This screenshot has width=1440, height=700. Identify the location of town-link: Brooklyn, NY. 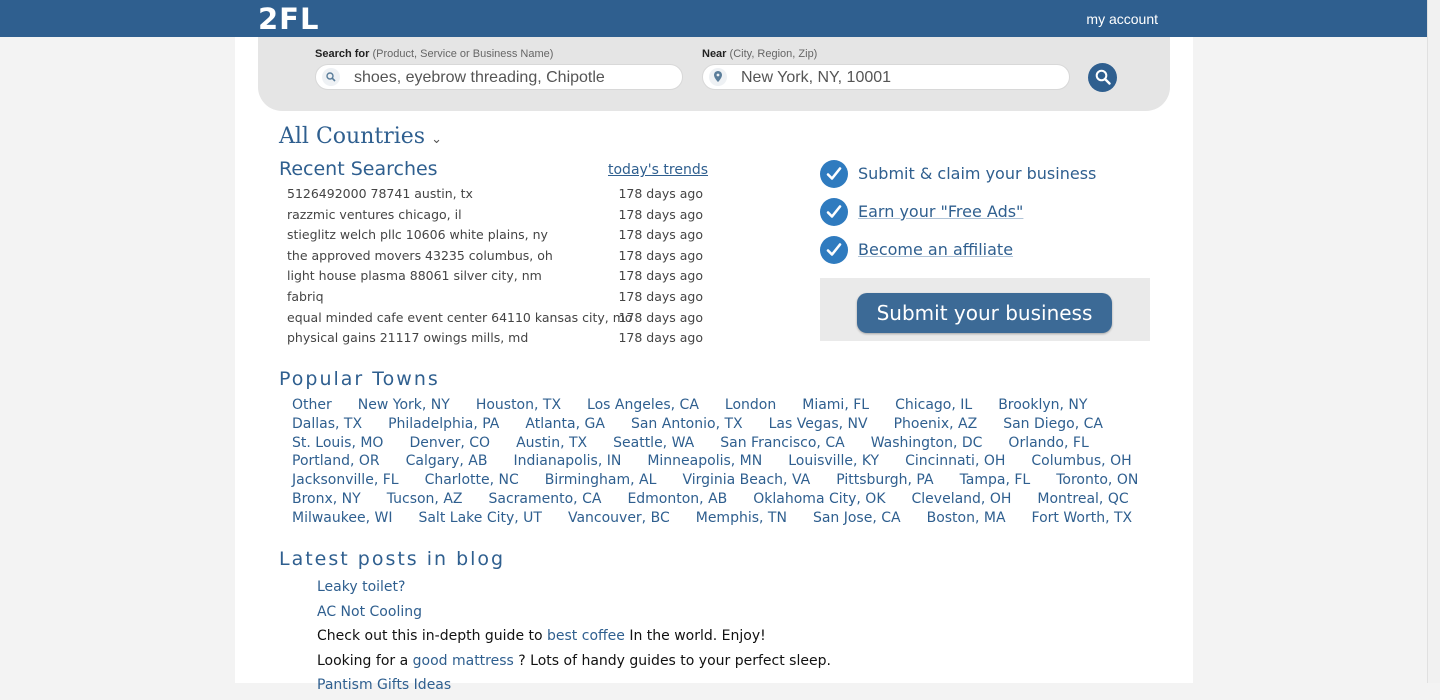
(1042, 405).